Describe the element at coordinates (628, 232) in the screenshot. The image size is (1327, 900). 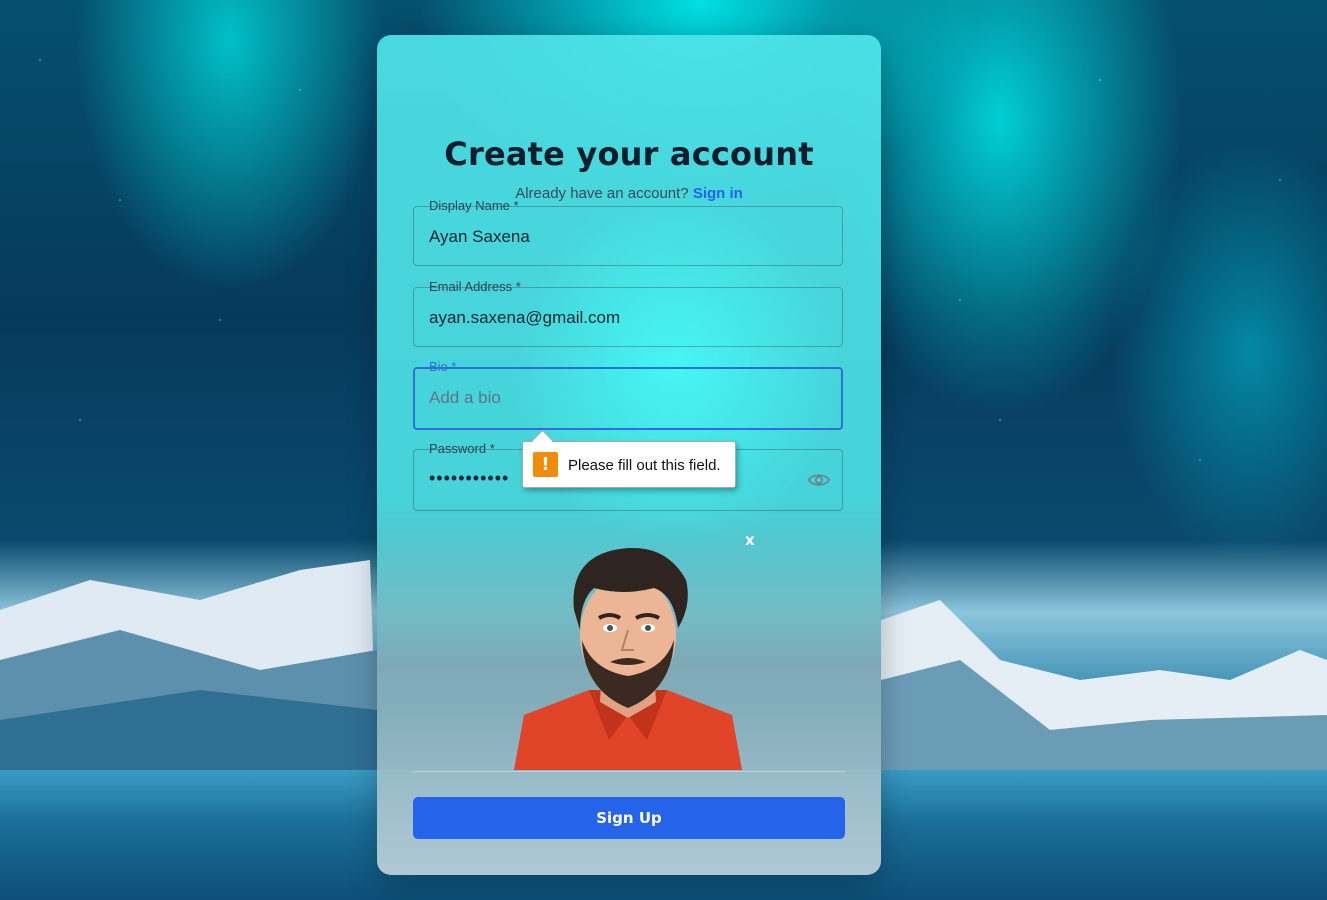
I see `display-name-field: Display Name * Ayan Saxena` at that location.